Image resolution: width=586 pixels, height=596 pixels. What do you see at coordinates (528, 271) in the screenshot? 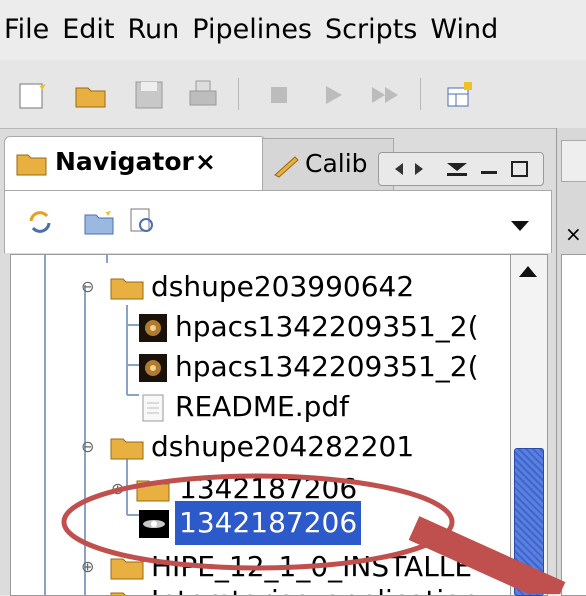
I see `scroll-up-icon` at bounding box center [528, 271].